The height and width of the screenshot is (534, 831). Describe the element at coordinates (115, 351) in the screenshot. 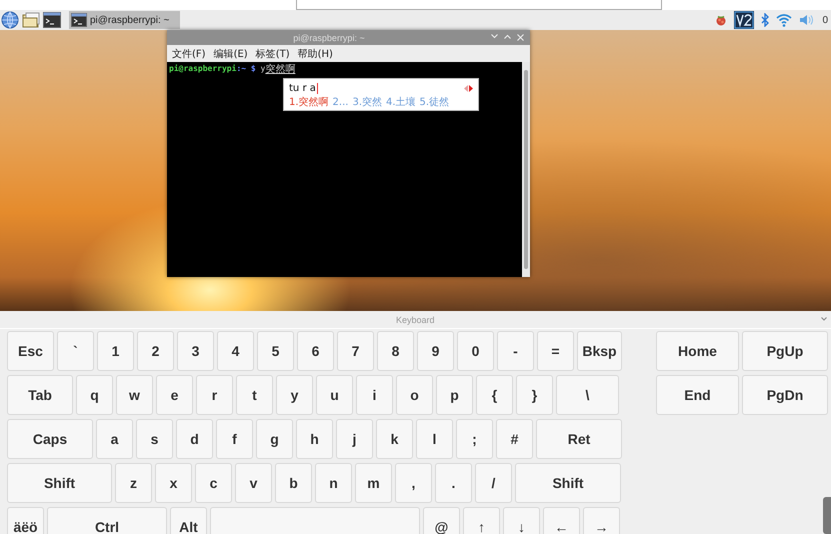

I see `keyboard-key: 1` at that location.